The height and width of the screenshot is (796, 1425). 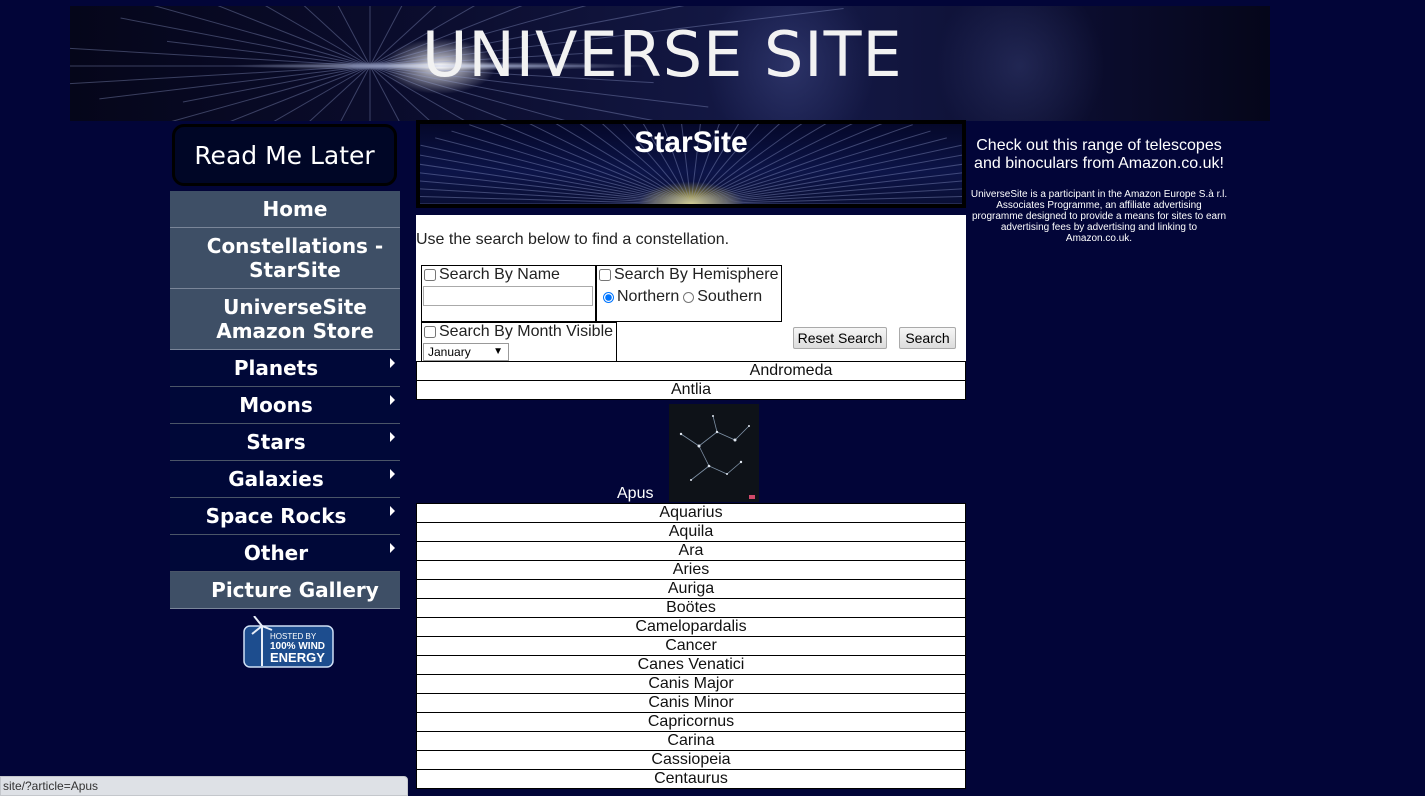 I want to click on sidebar-item-universesite-amazon-store: UniverseSite Amazon Store, so click(x=285, y=319).